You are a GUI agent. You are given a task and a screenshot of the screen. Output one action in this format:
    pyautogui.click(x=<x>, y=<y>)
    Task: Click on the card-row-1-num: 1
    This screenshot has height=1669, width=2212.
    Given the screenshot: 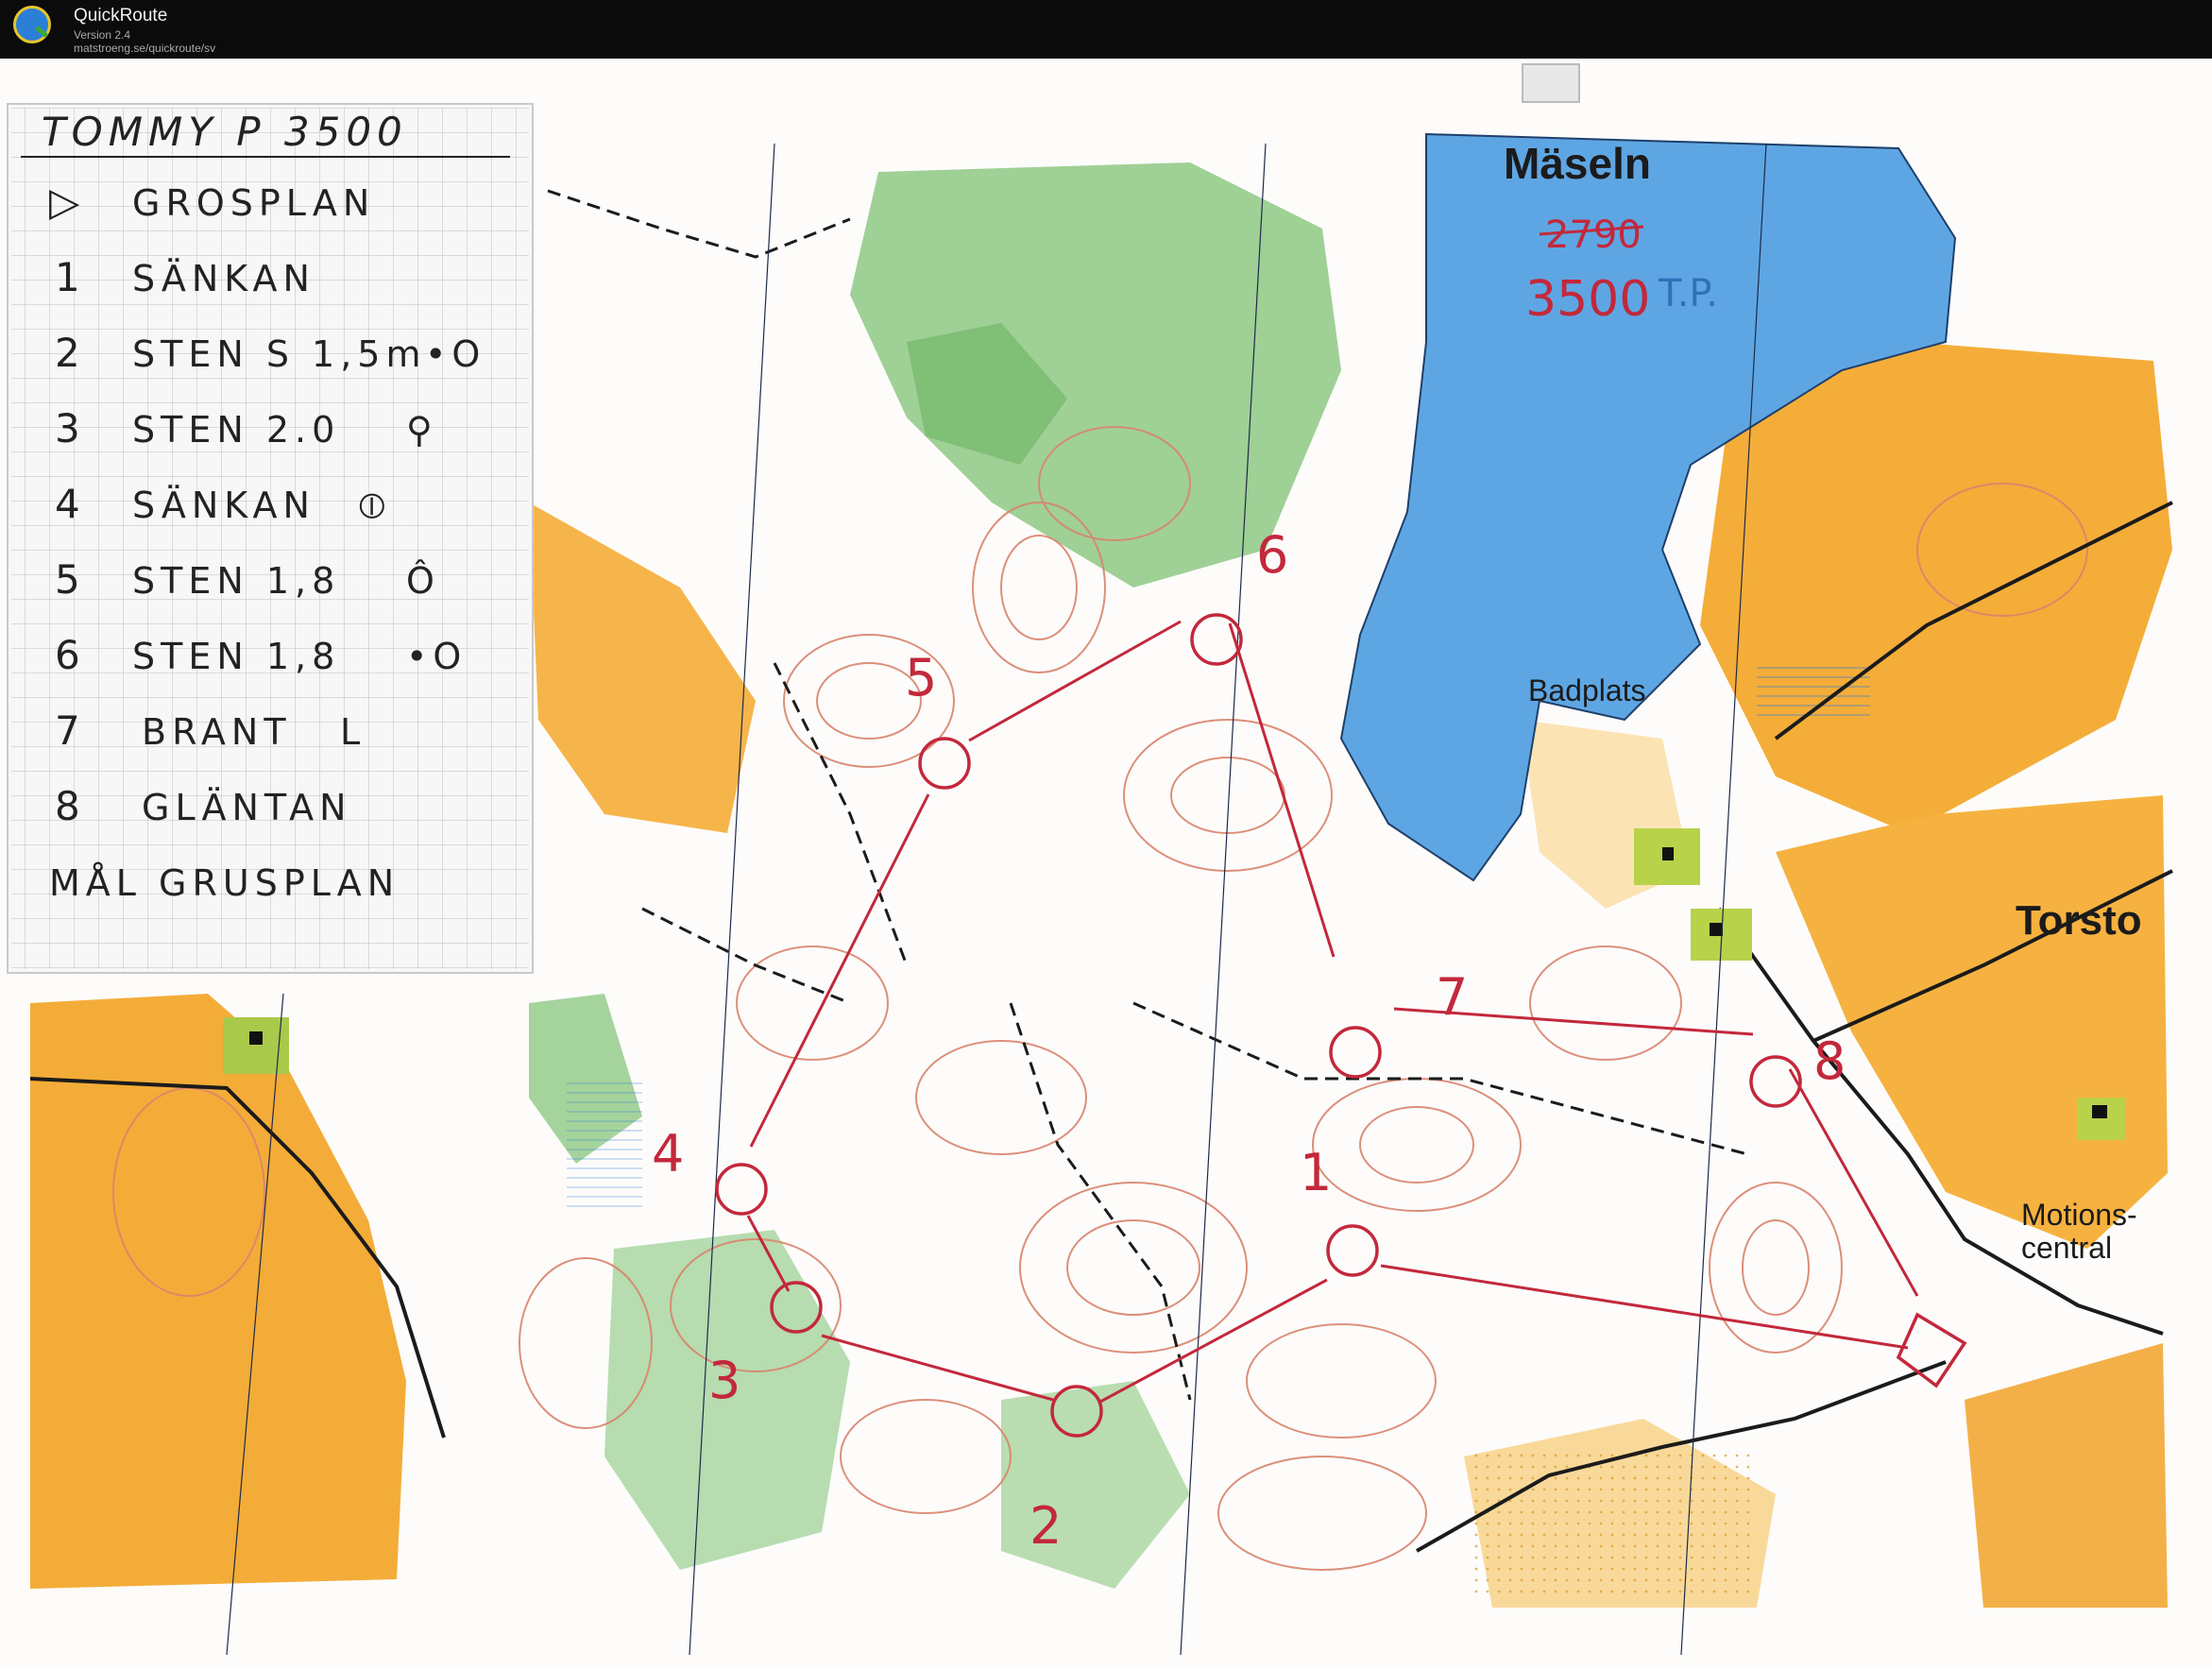 What is the action you would take?
    pyautogui.click(x=70, y=277)
    